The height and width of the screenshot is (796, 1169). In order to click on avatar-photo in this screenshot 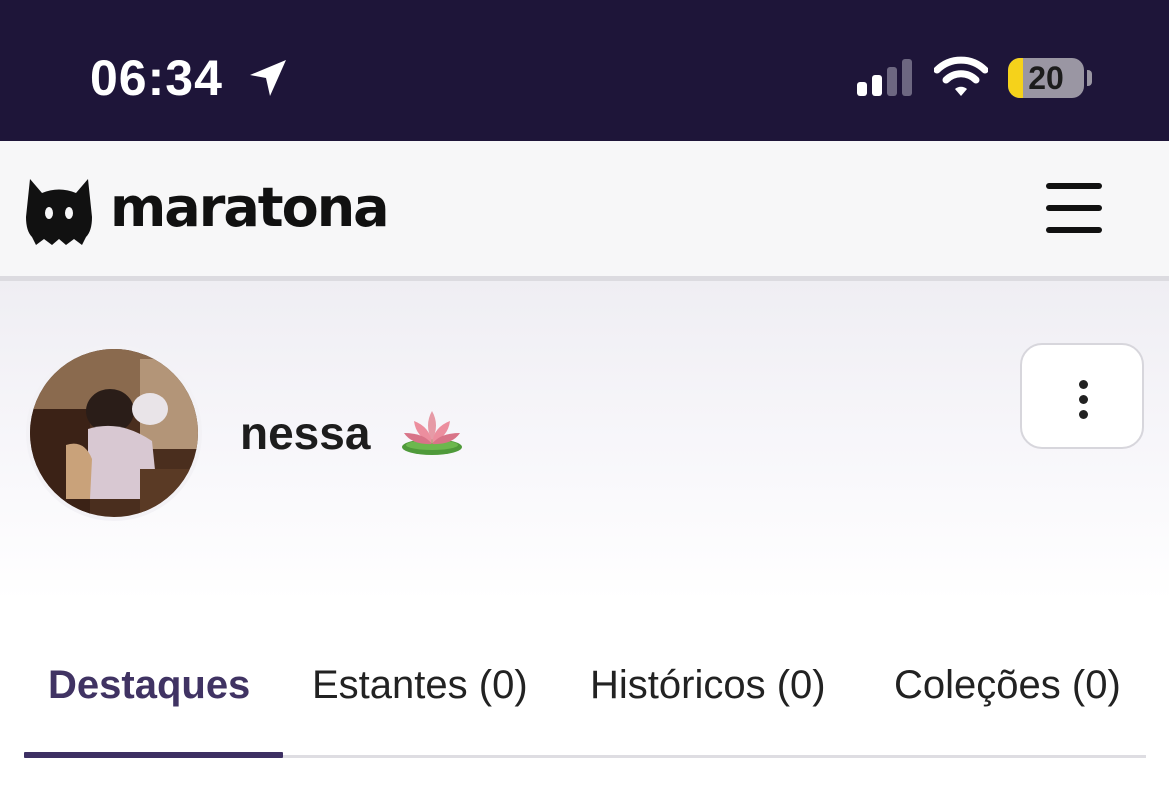, I will do `click(114, 433)`.